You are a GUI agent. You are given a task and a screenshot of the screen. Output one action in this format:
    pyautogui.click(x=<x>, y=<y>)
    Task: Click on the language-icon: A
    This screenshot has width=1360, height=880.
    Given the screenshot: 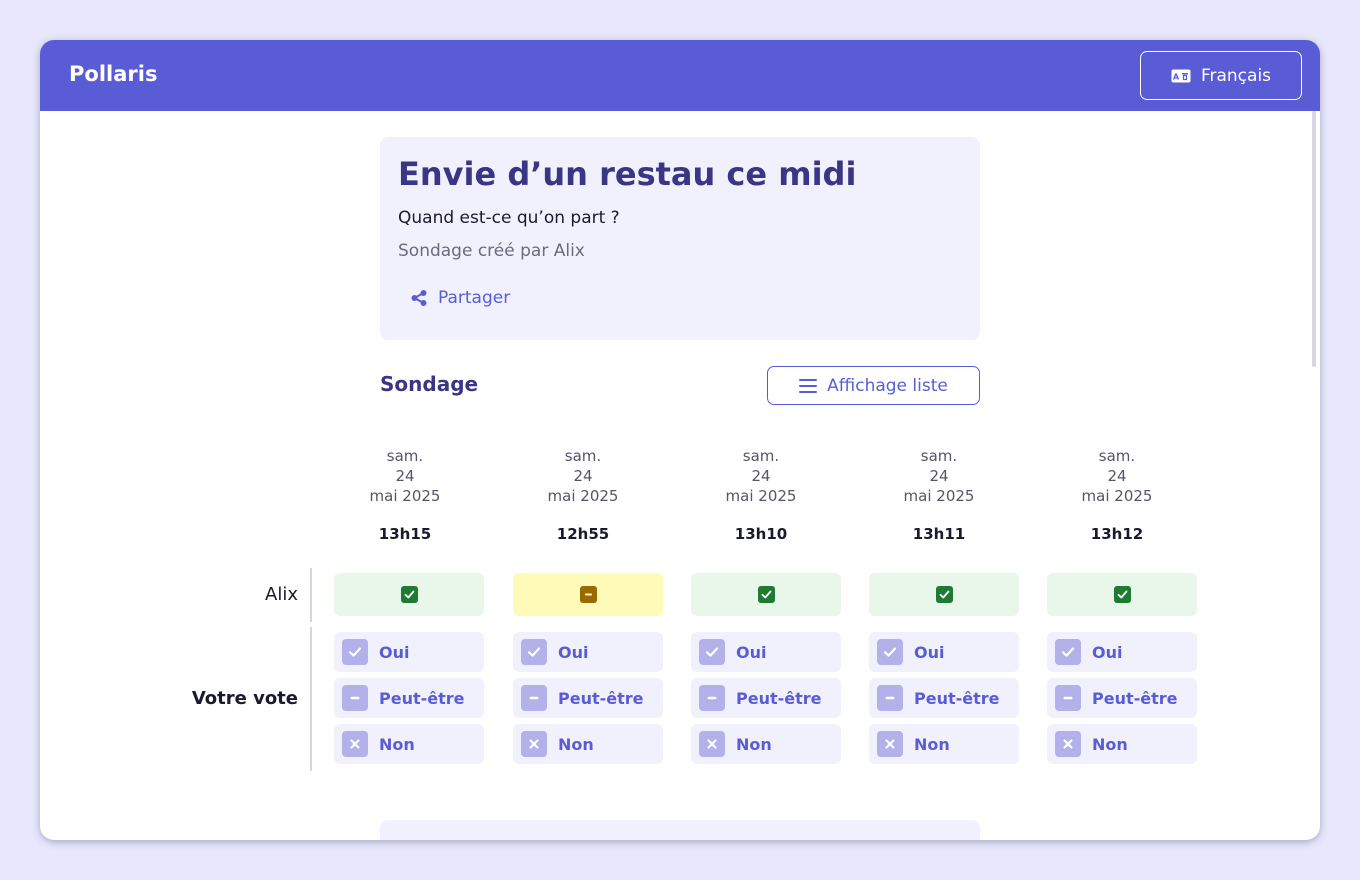 What is the action you would take?
    pyautogui.click(x=1181, y=75)
    